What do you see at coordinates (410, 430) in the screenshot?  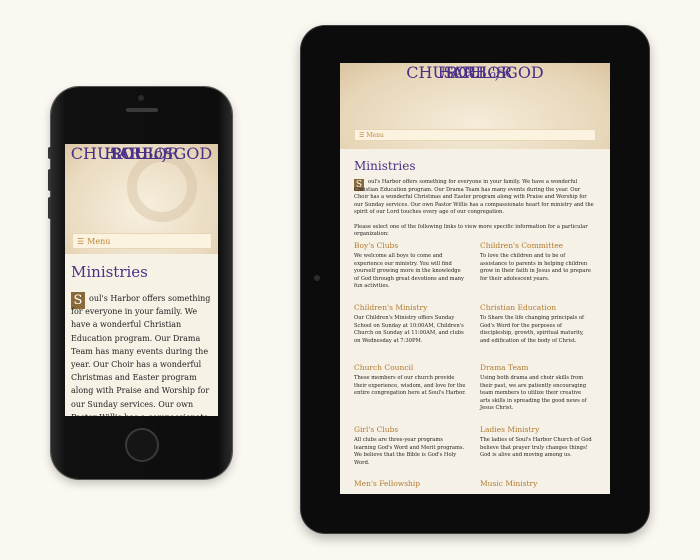 I see `org-link: Girl's Clubs` at bounding box center [410, 430].